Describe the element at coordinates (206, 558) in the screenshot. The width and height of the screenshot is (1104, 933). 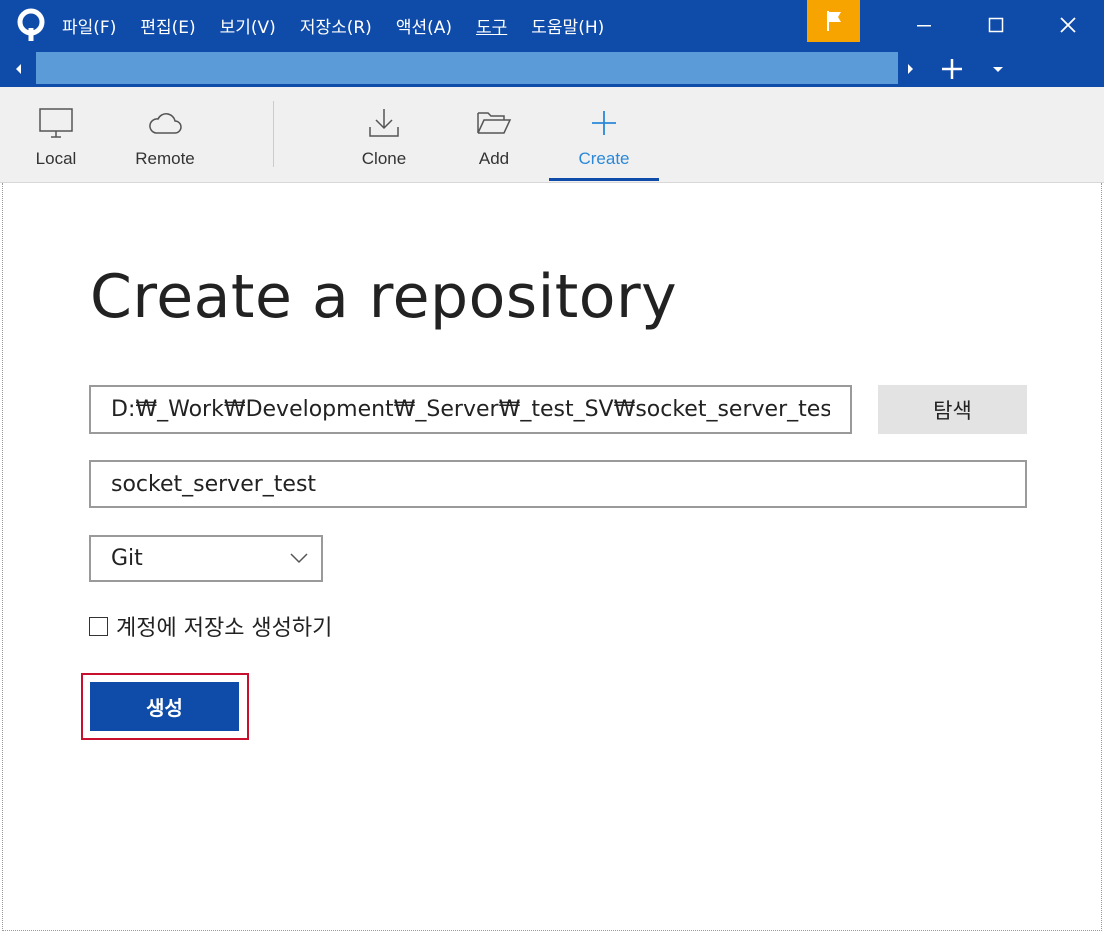
I see `vcs-type-select: Git` at that location.